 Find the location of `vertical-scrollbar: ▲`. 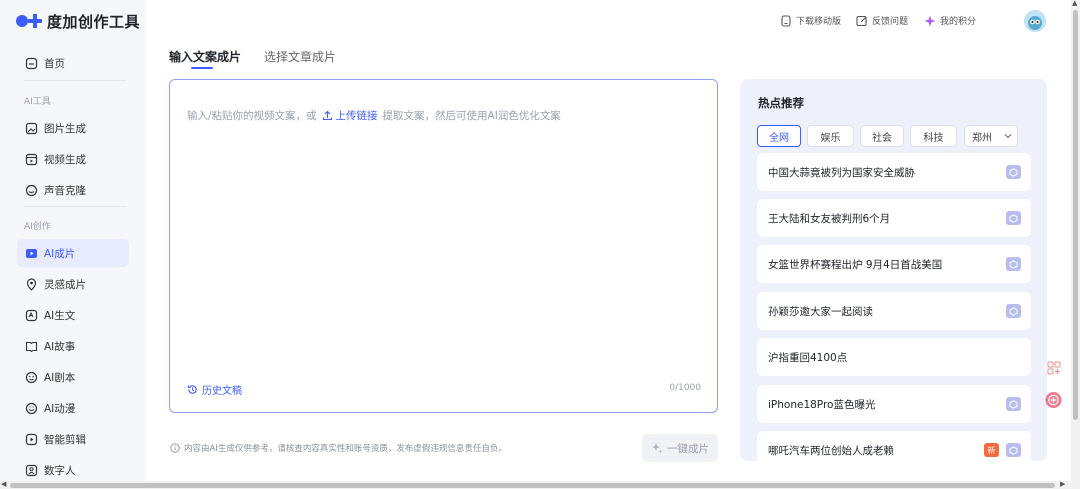

vertical-scrollbar: ▲ is located at coordinates (1075, 240).